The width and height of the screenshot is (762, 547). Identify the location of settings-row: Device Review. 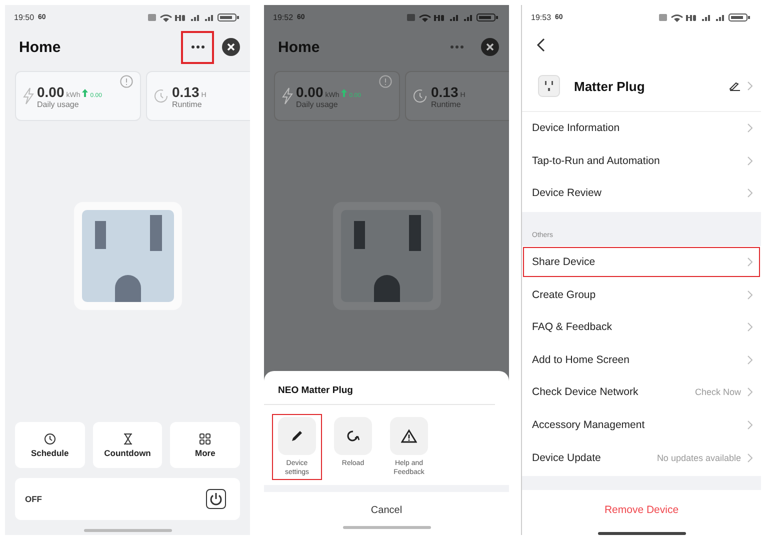
(641, 193).